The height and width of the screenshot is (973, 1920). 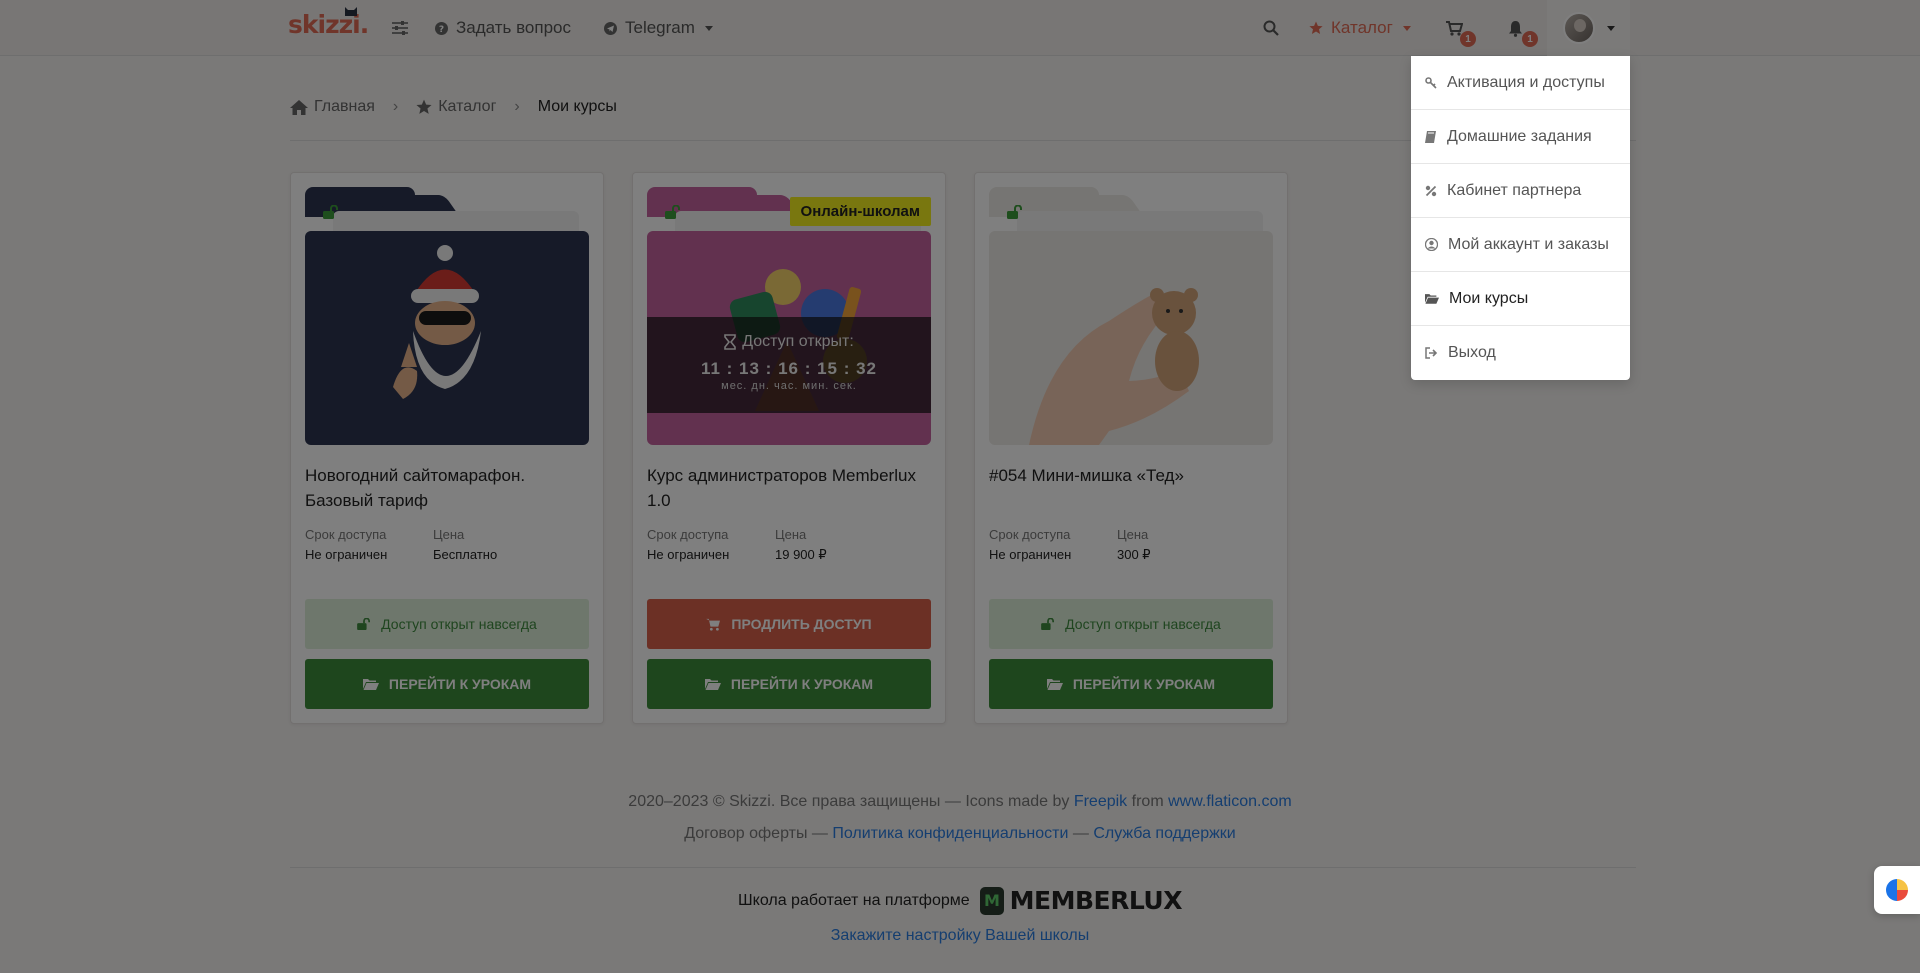 What do you see at coordinates (1514, 190) in the screenshot?
I see `menu-item-label: Кабинет партнера` at bounding box center [1514, 190].